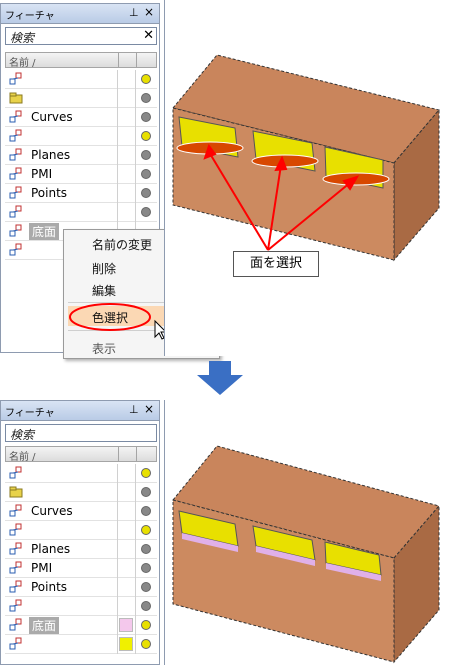 This screenshot has height=668, width=452. Describe the element at coordinates (81, 625) in the screenshot. I see `feature-row: 底面` at that location.